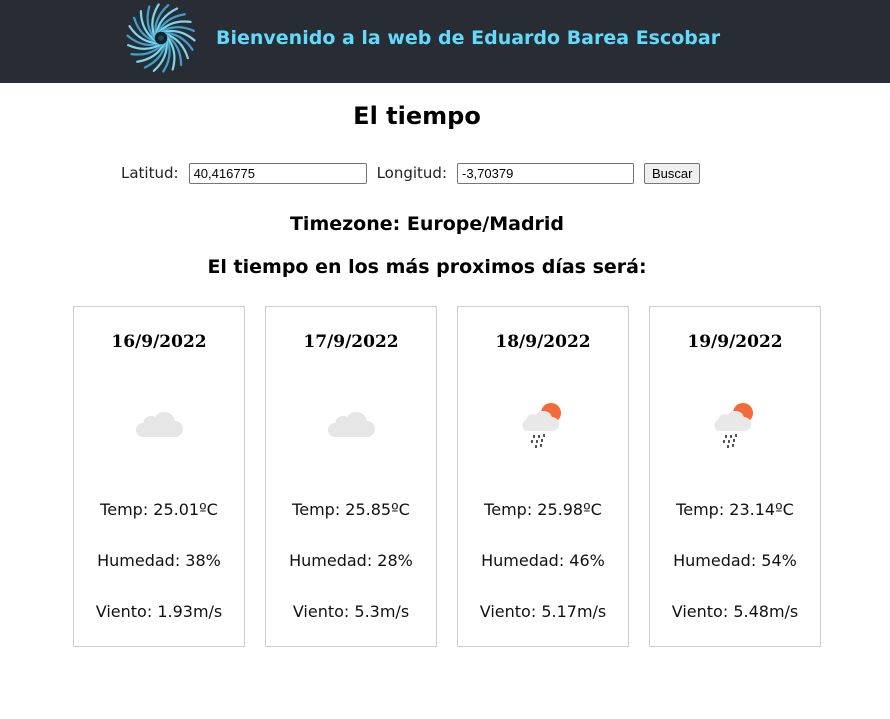 The image size is (890, 719). I want to click on forecast-humidity: Humedad: 38%, so click(159, 560).